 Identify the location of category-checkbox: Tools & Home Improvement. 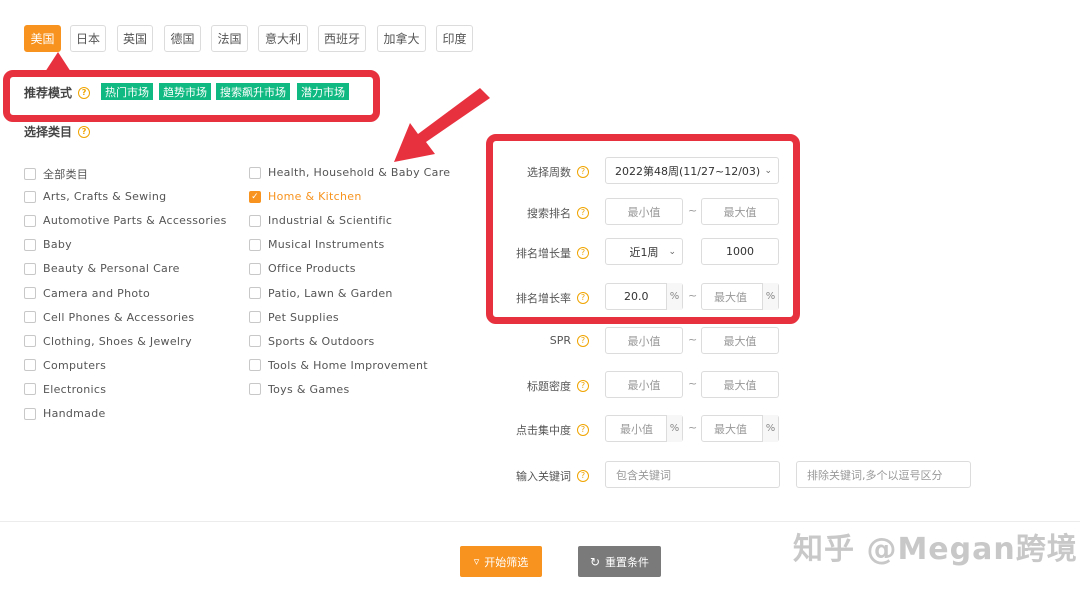
(338, 365).